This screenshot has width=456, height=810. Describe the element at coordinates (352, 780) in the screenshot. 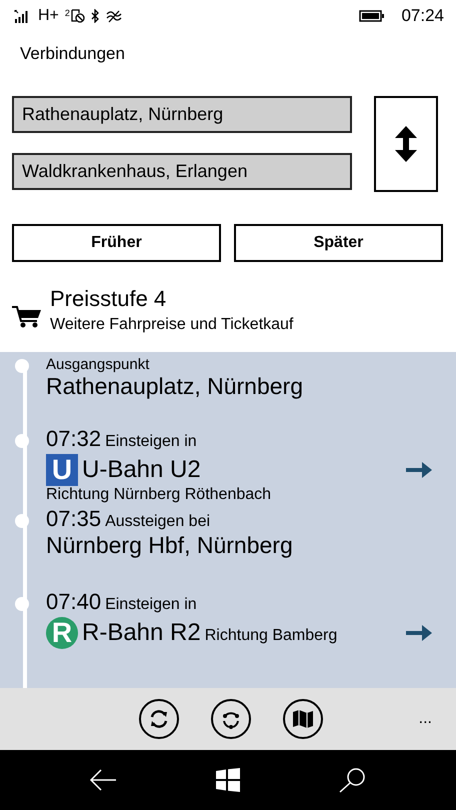

I see `search-icon` at that location.